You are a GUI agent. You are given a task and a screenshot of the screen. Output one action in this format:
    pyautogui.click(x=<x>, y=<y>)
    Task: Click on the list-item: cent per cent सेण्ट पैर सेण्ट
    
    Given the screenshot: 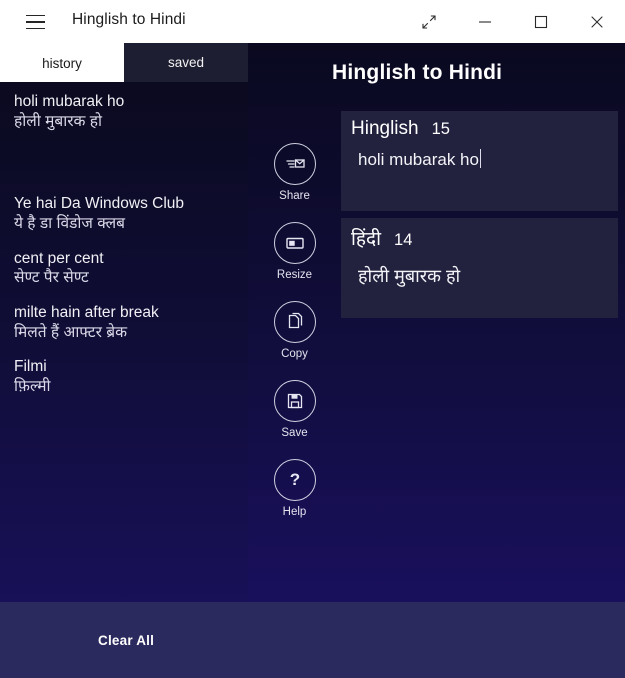 What is the action you would take?
    pyautogui.click(x=124, y=269)
    